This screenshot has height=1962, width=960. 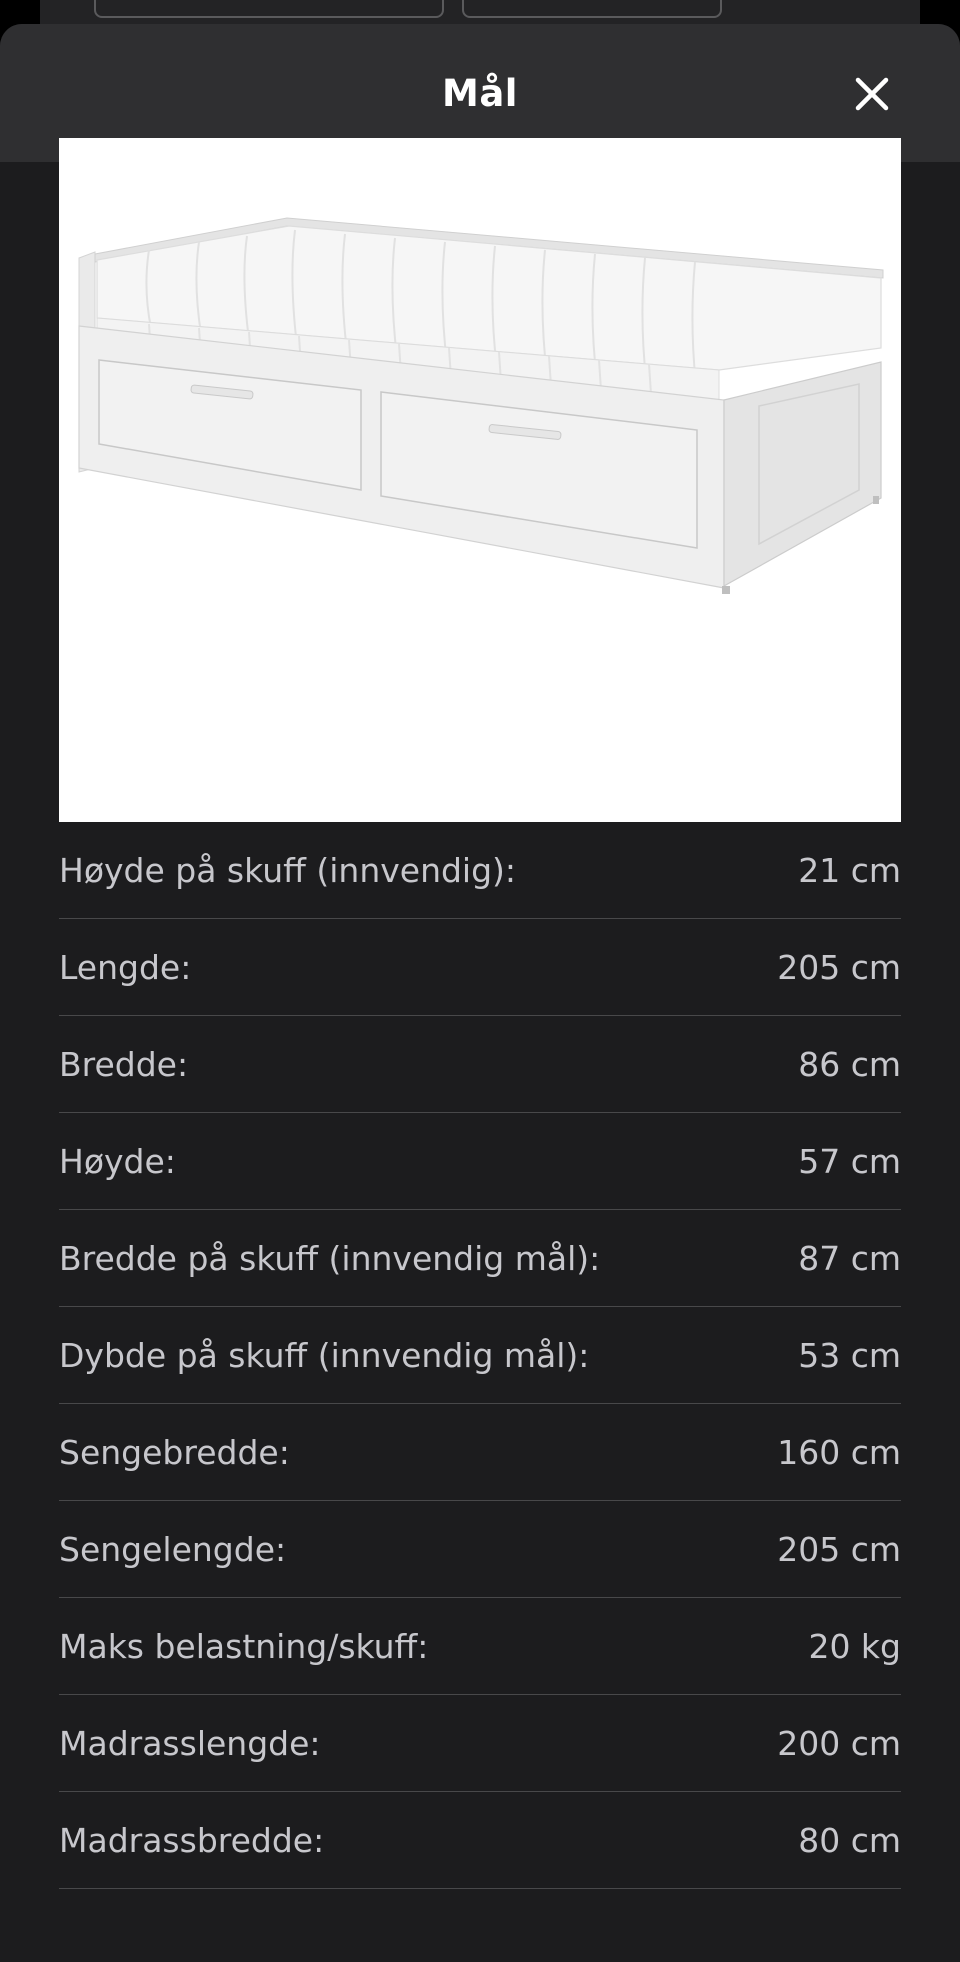 What do you see at coordinates (849, 1064) in the screenshot?
I see `spec-value: 86 cm` at bounding box center [849, 1064].